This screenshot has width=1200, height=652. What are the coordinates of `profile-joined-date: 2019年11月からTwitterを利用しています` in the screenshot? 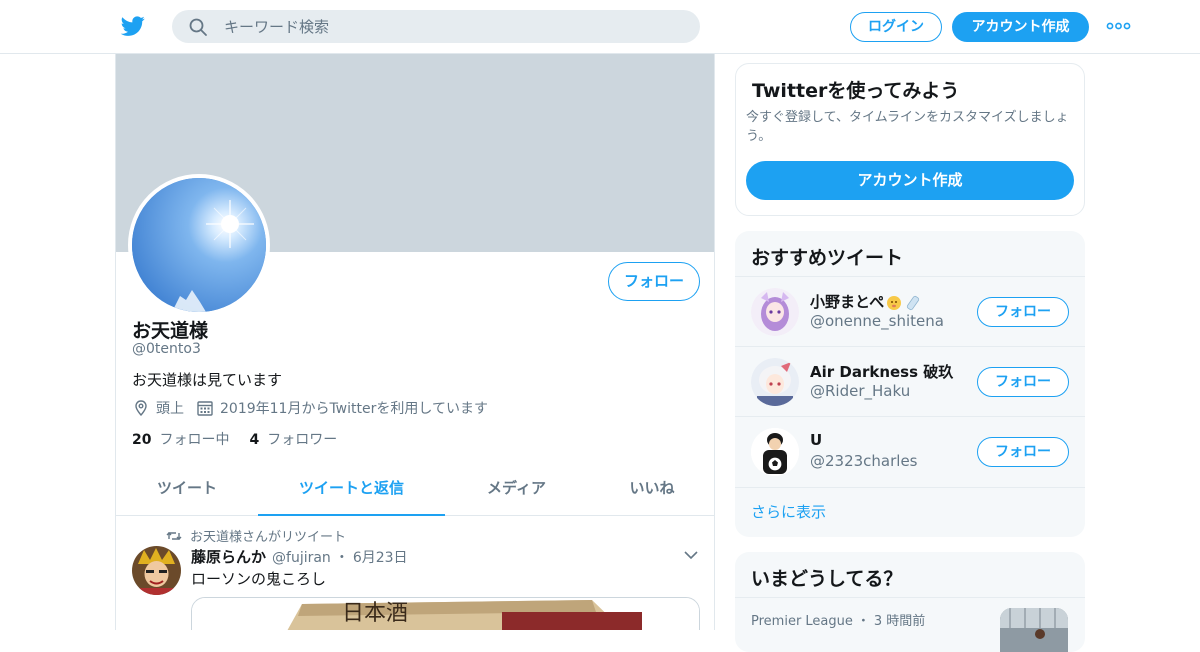 It's located at (354, 409).